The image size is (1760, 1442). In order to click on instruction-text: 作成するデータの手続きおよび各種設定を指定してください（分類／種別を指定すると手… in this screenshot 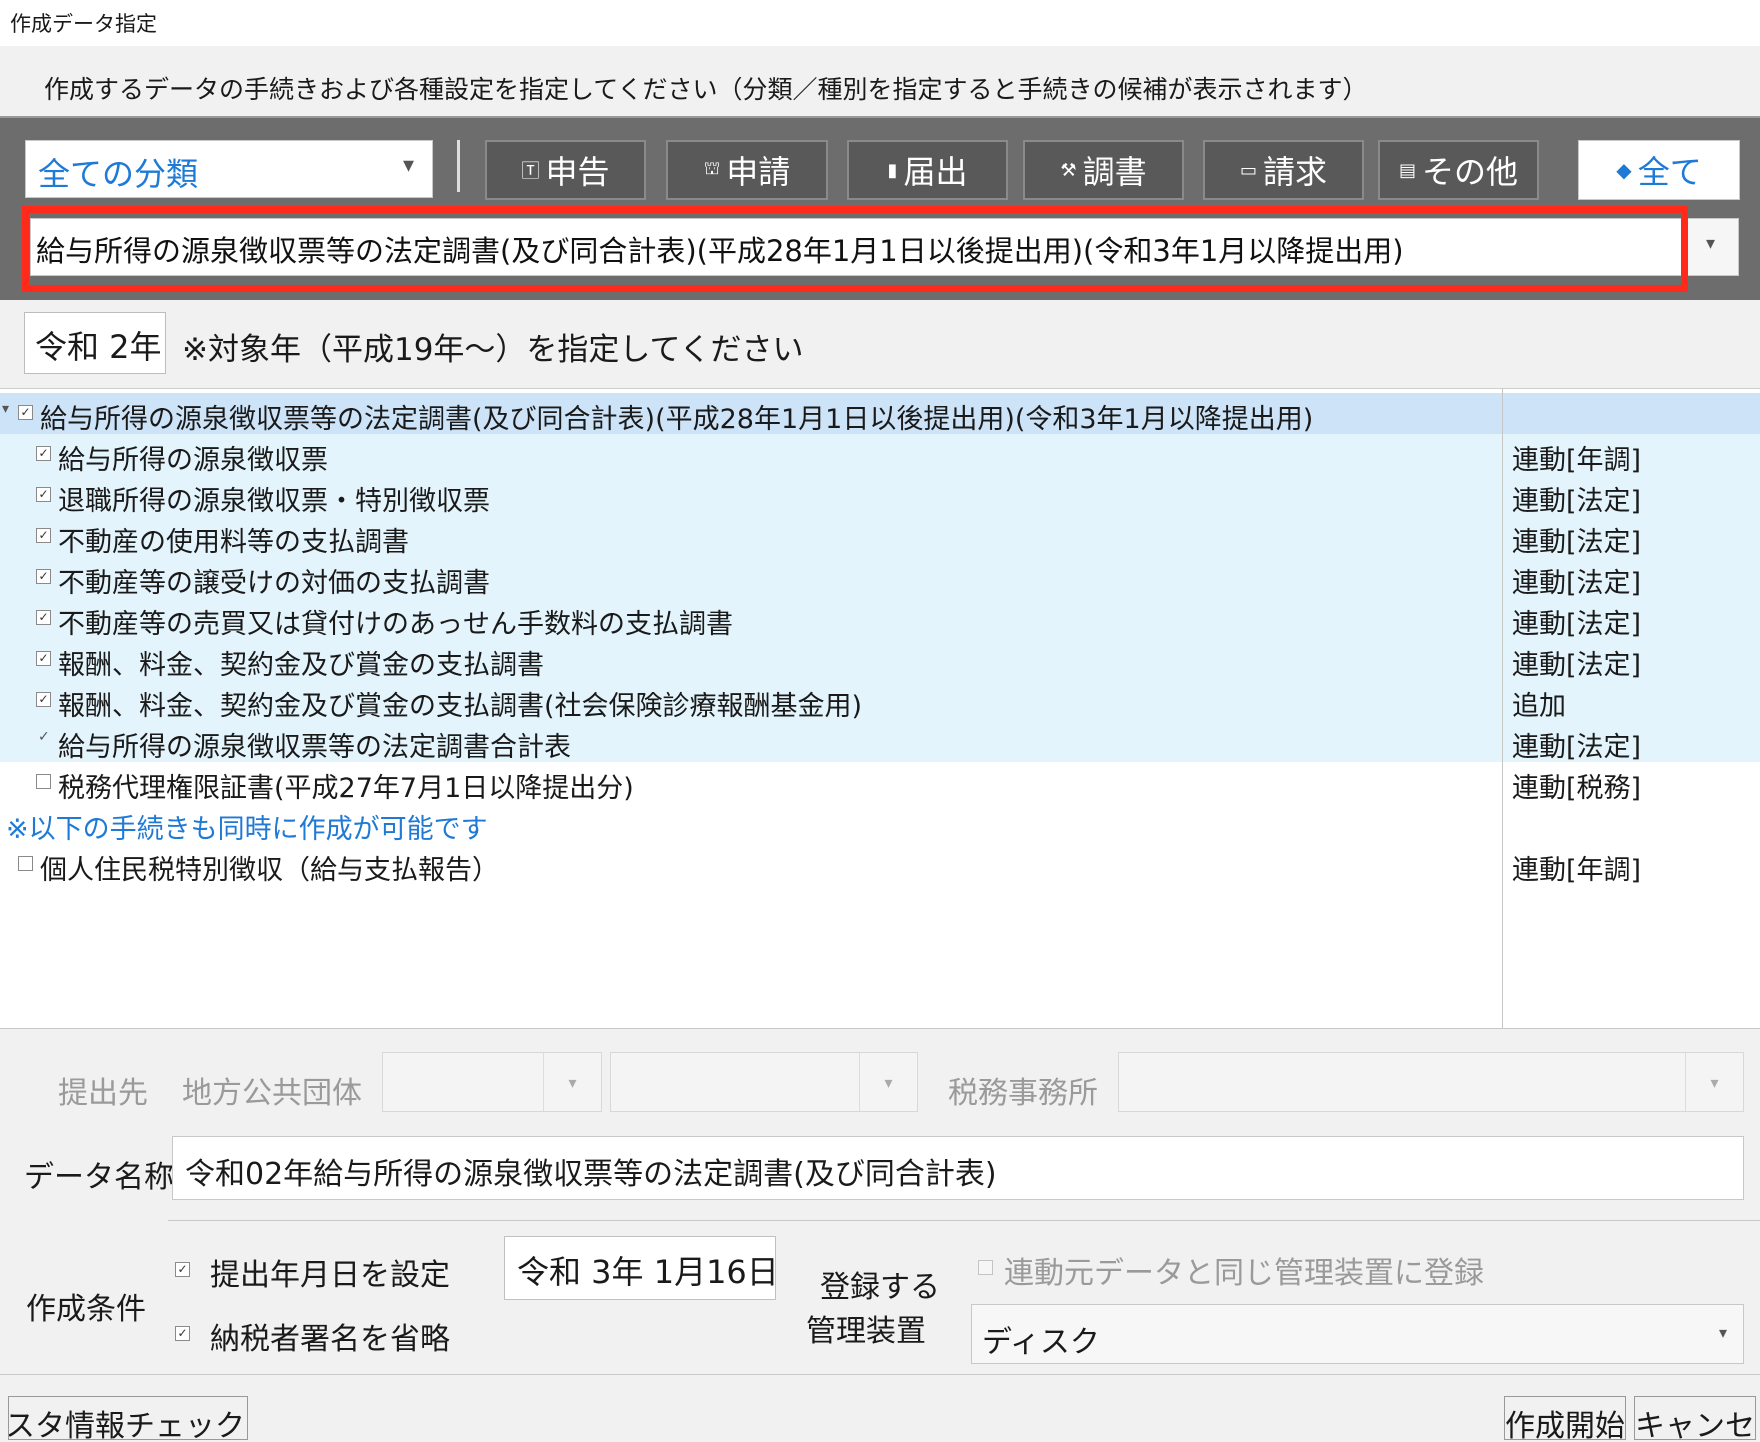, I will do `click(880, 81)`.